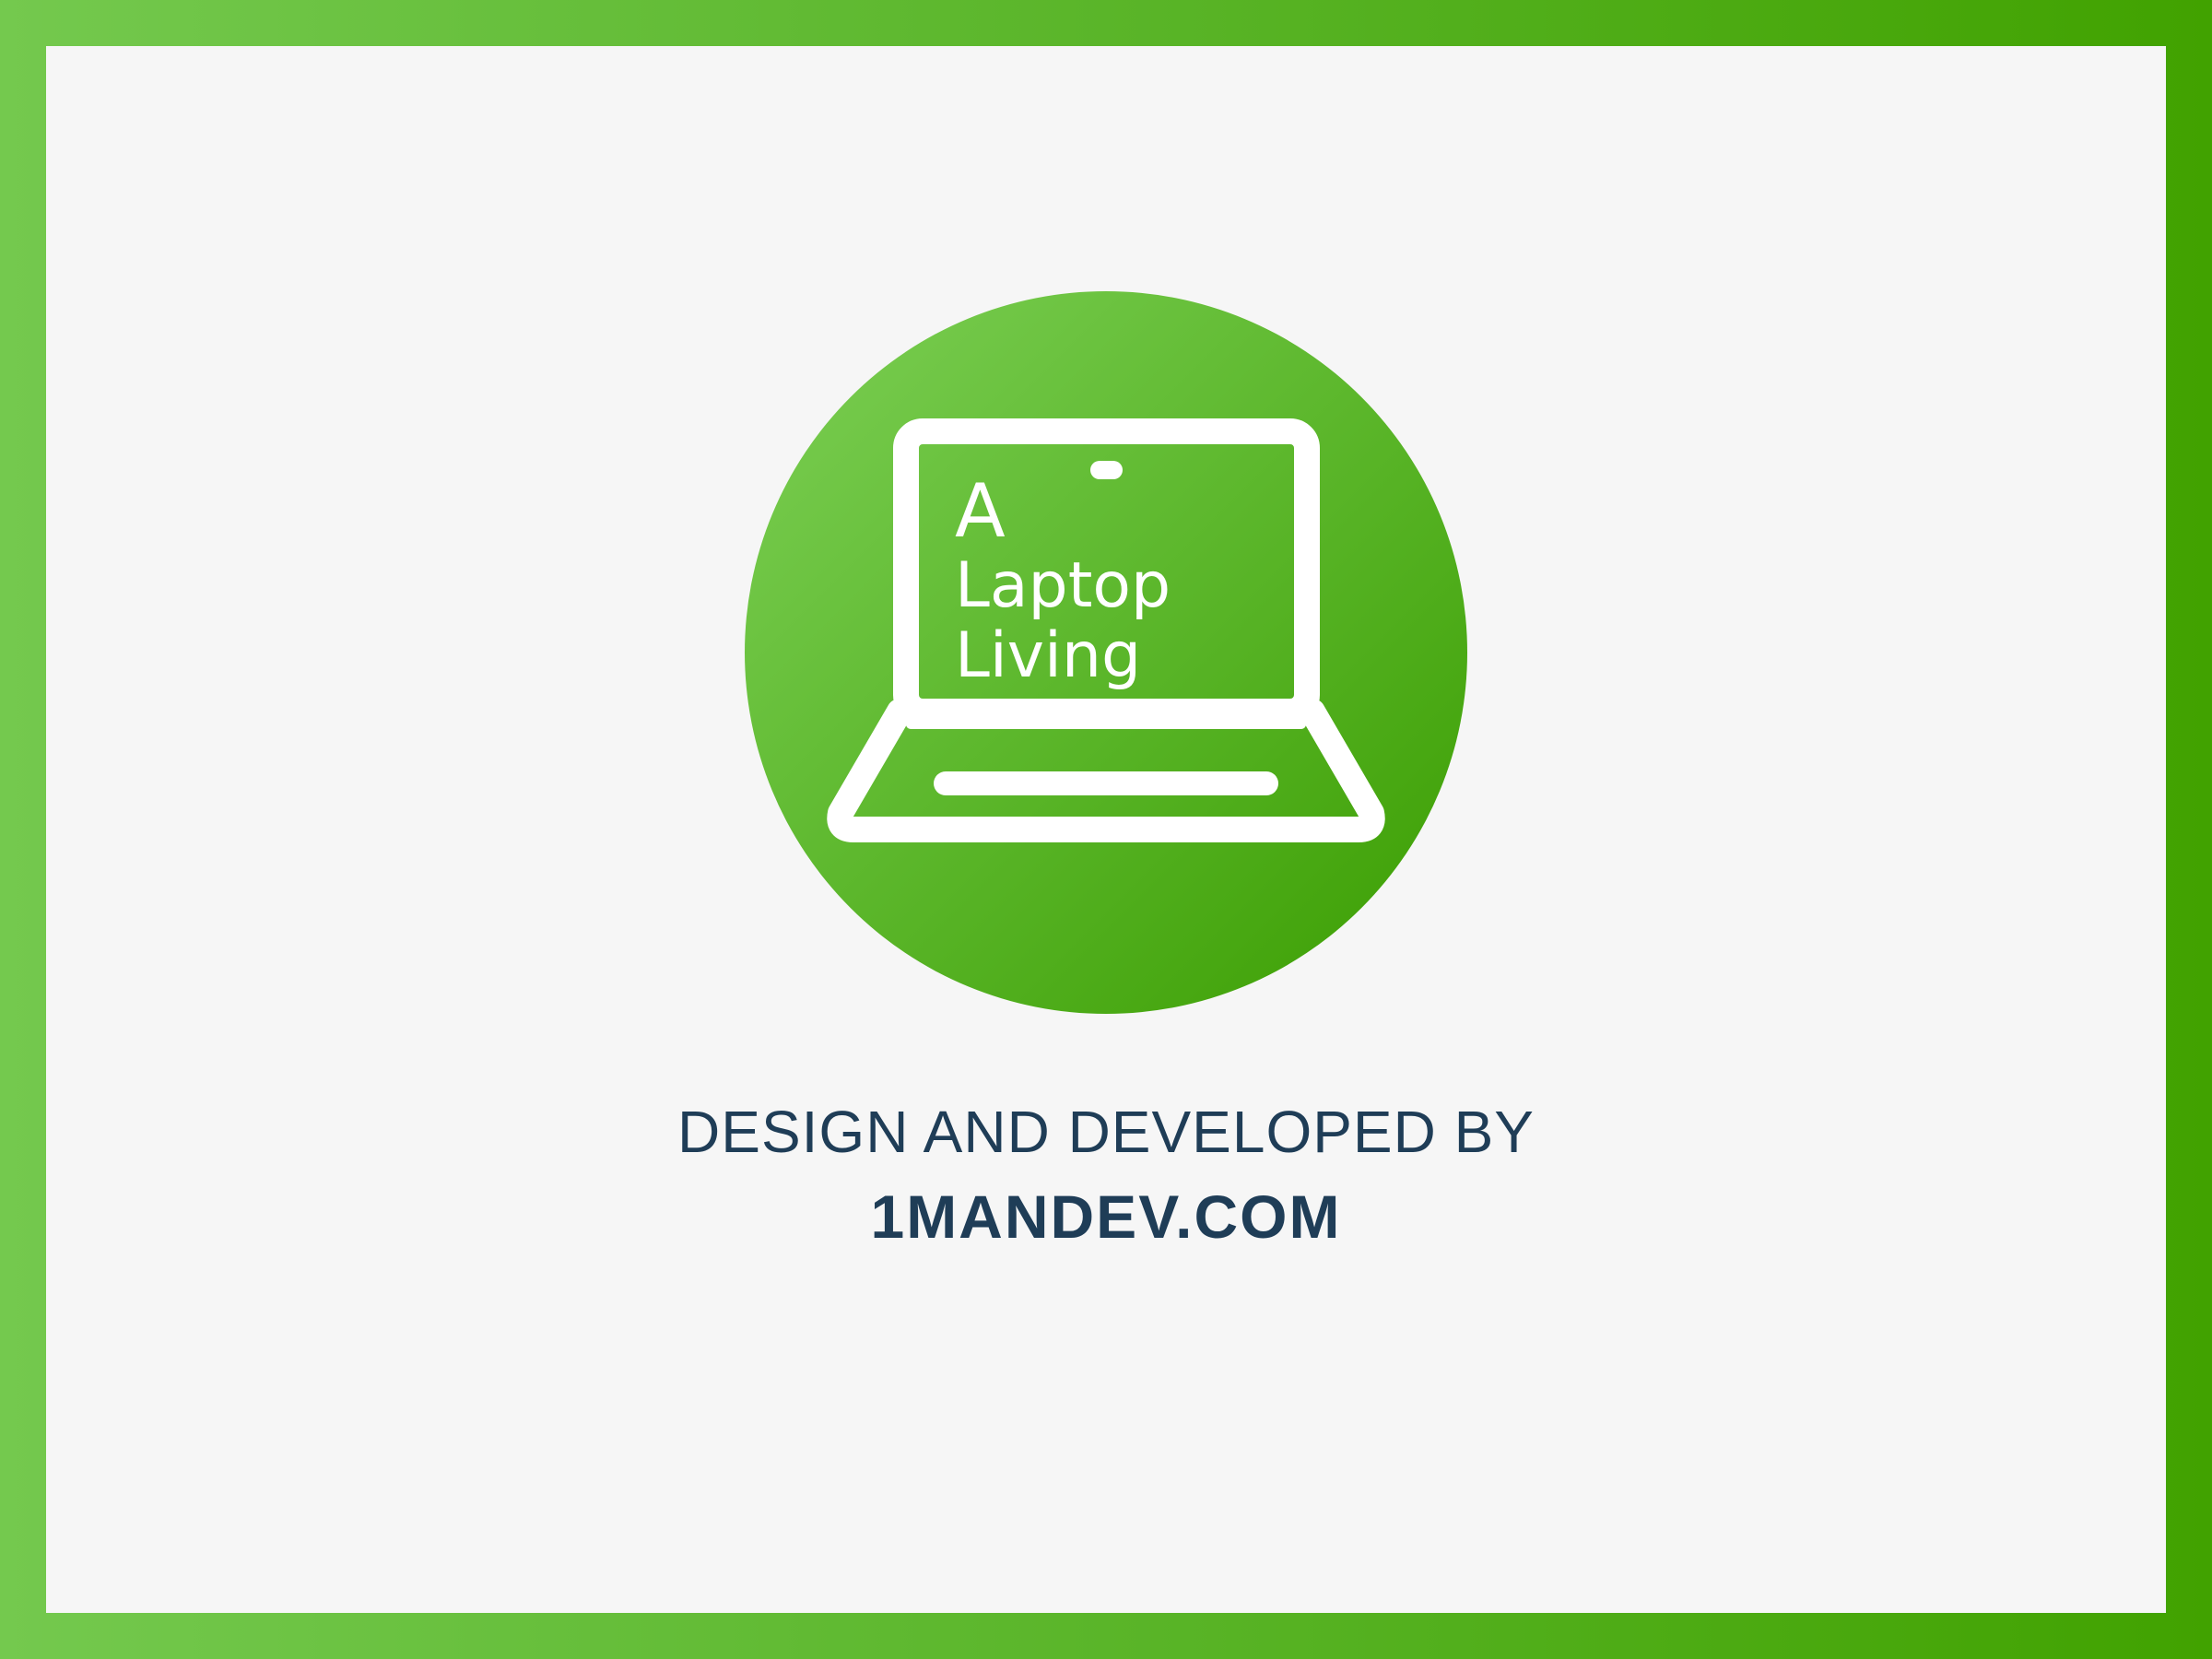  Describe the element at coordinates (1106, 1132) in the screenshot. I see `credit-label: DESIGN AND DEVELOPED BY` at that location.